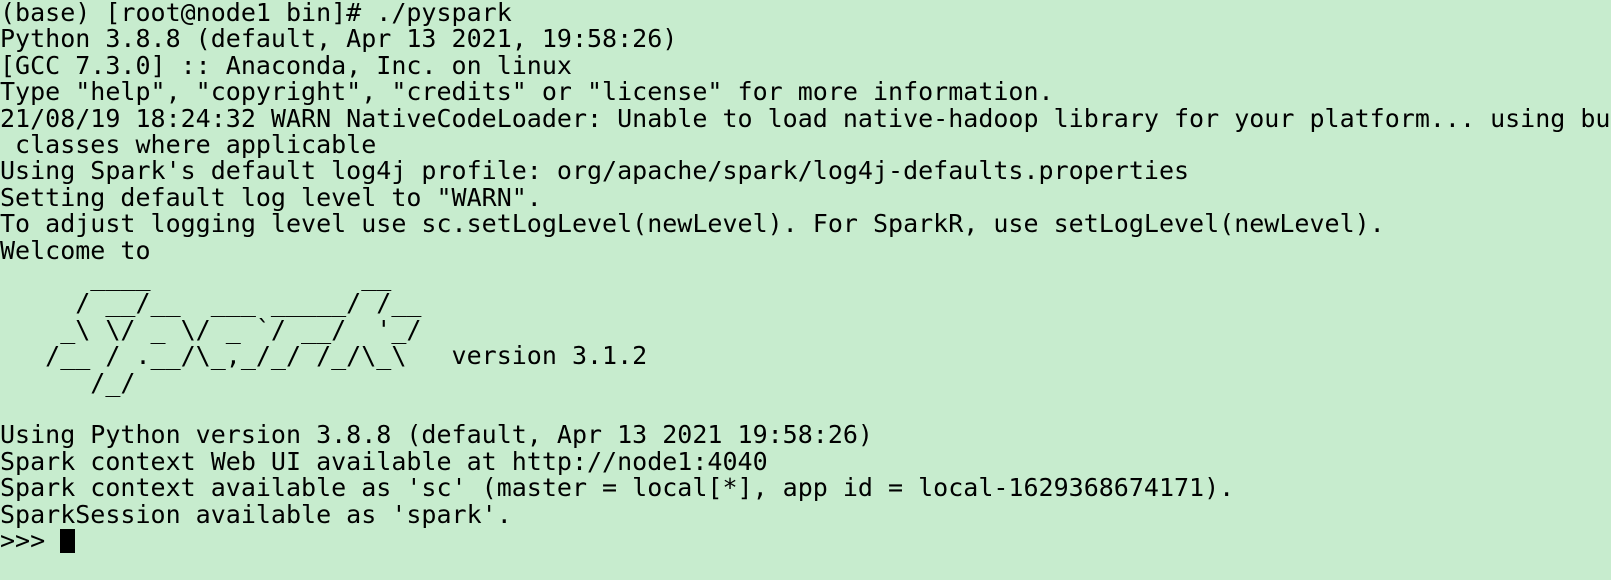 The width and height of the screenshot is (1611, 580). Describe the element at coordinates (256, 13) in the screenshot. I see `terminal-line: (base) [root@node1 bin]# ./pyspark` at that location.